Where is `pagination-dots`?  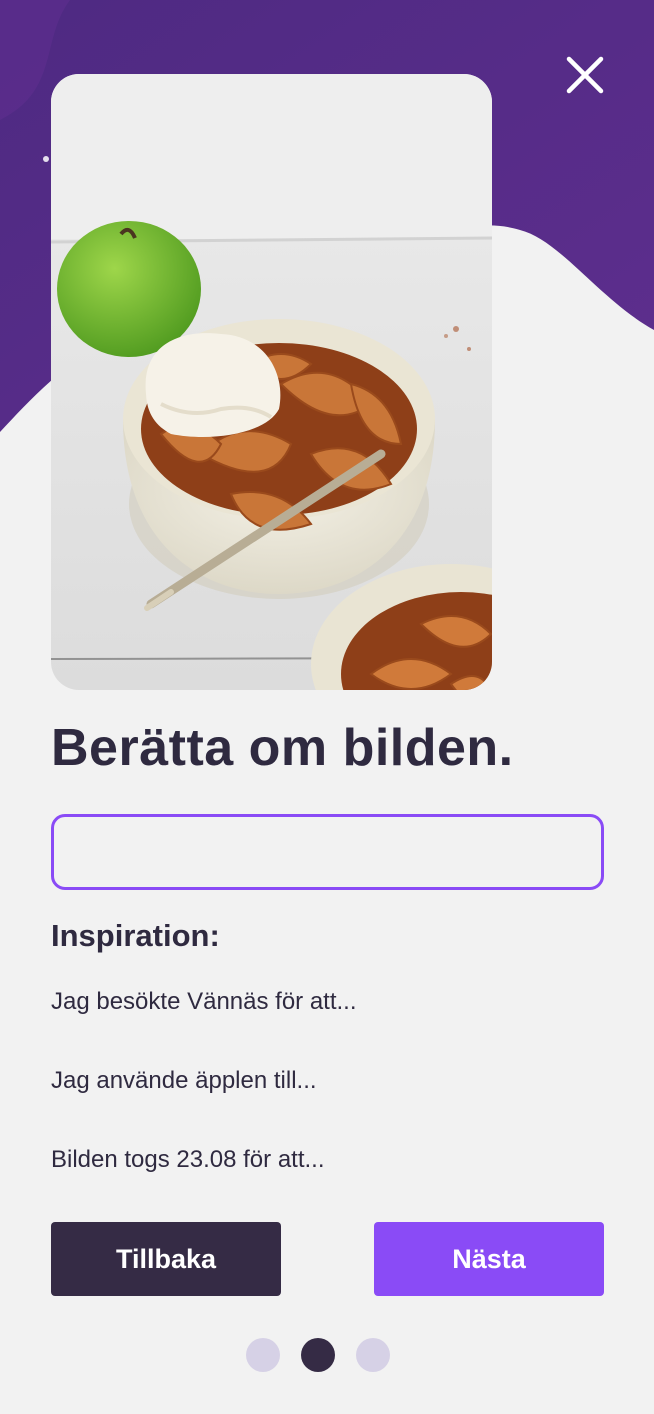
pagination-dots is located at coordinates (318, 1355).